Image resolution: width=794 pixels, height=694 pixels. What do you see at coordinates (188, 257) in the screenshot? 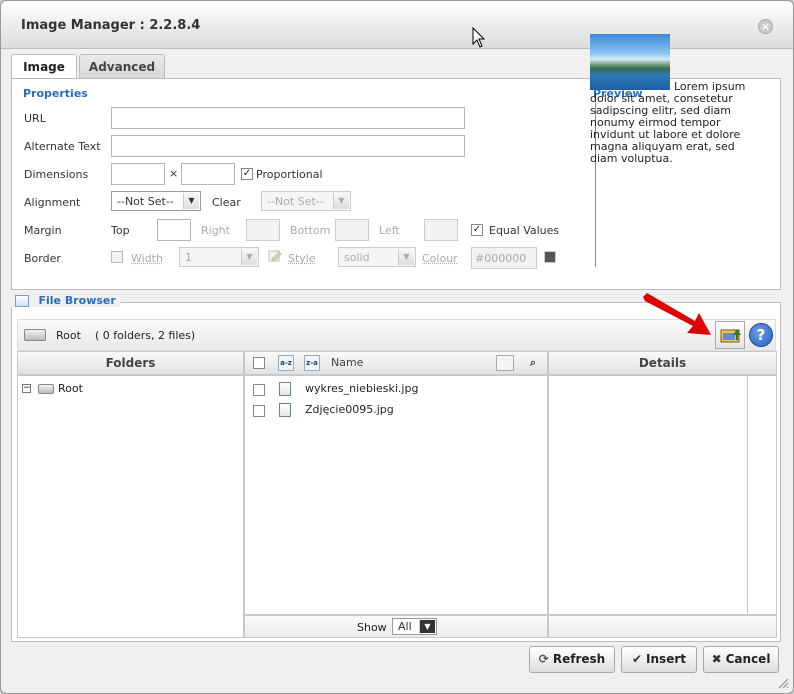
I see `border-width-value: 1` at bounding box center [188, 257].